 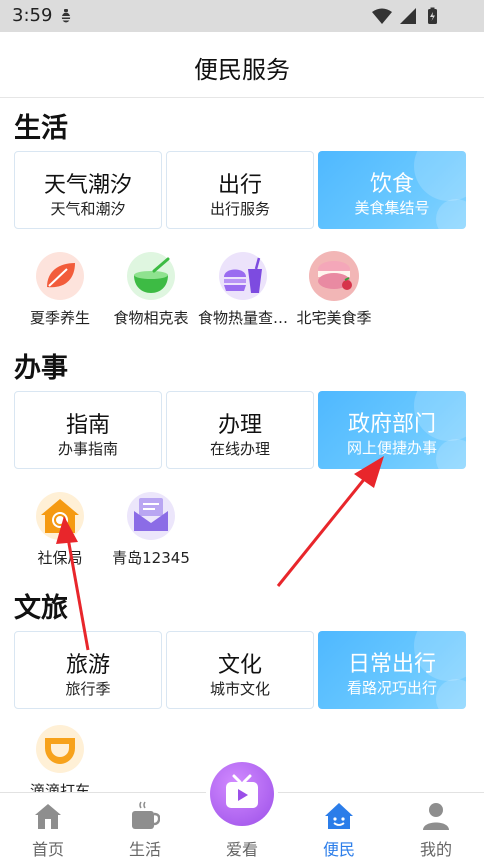 I want to click on card-government-departments: 政府部门 网上便捷办事, so click(x=392, y=430).